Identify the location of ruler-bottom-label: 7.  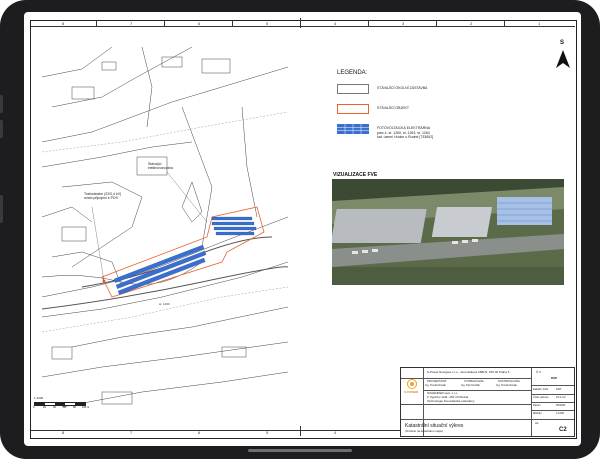
(131, 432).